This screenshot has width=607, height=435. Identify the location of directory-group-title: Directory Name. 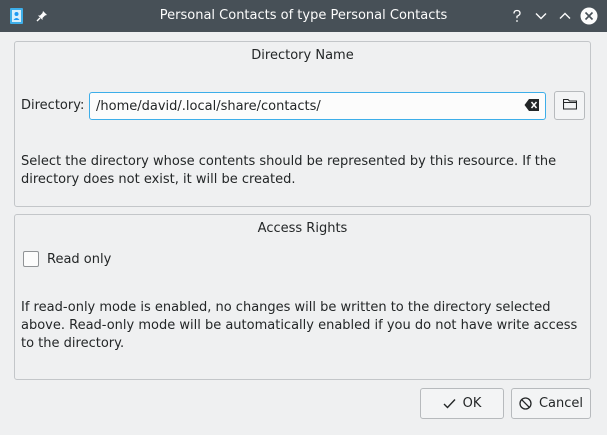
(302, 55).